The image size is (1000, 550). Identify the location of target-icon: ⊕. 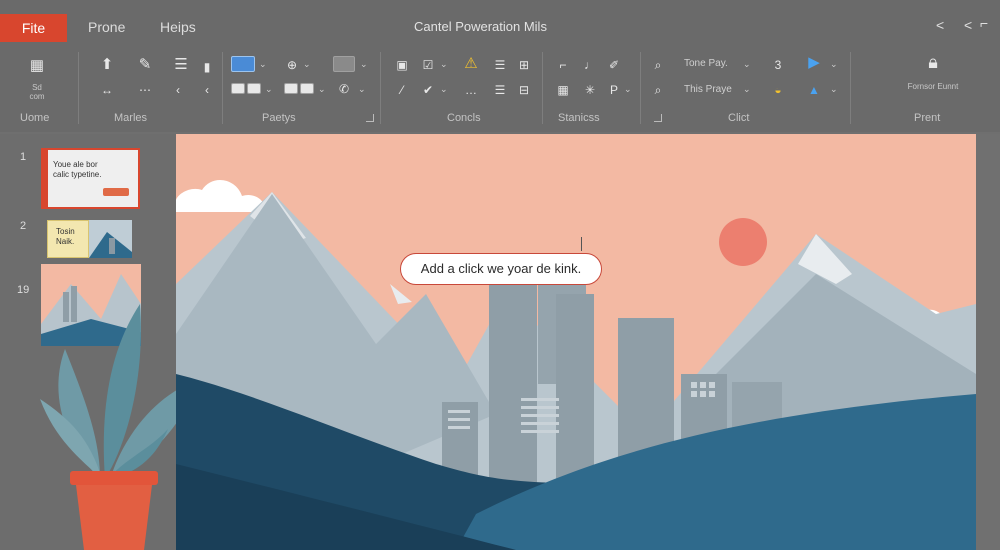
(292, 65).